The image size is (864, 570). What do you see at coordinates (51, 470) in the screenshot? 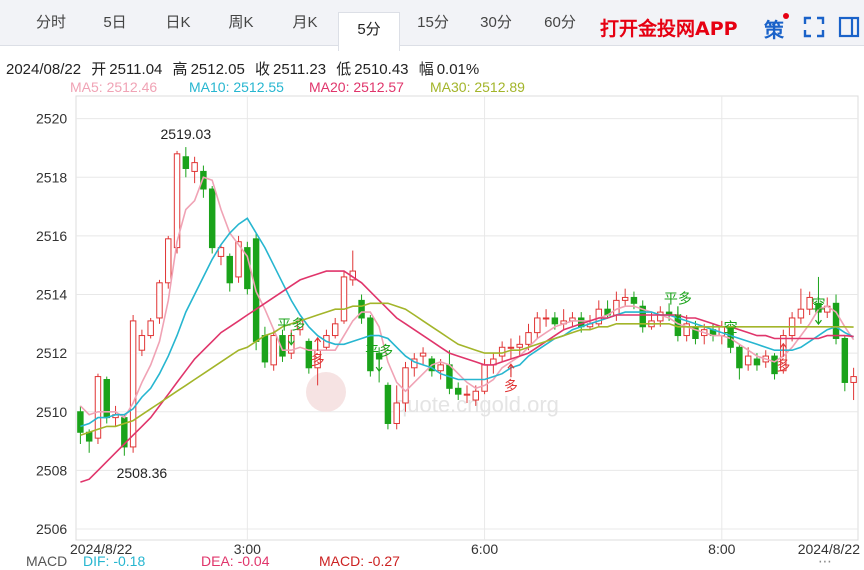
I see `y-tick-label: 2508` at bounding box center [51, 470].